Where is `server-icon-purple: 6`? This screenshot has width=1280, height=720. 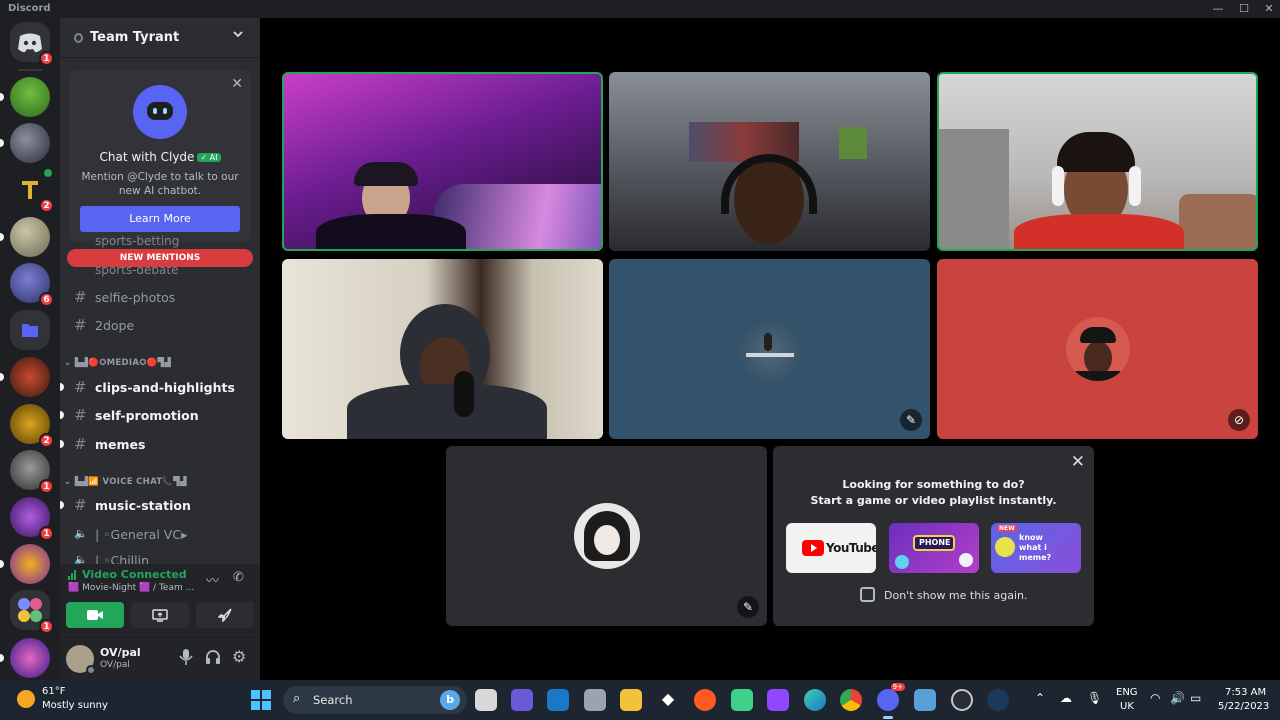
server-icon-purple: 6 is located at coordinates (32, 285).